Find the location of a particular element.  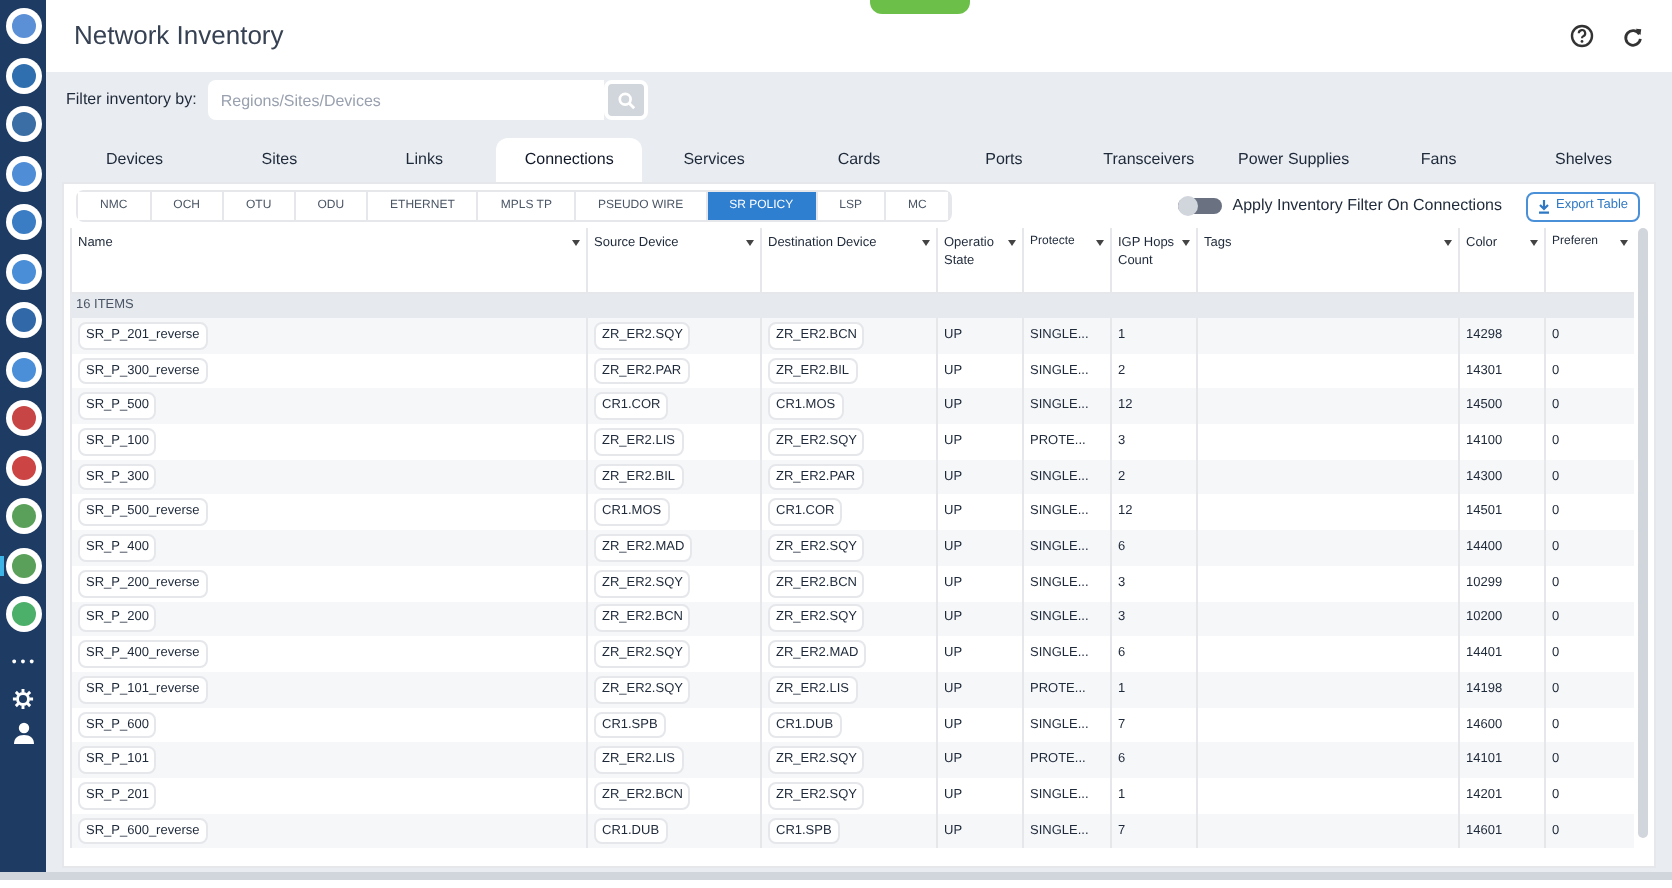

tab: Power Supplies is located at coordinates (1294, 160).